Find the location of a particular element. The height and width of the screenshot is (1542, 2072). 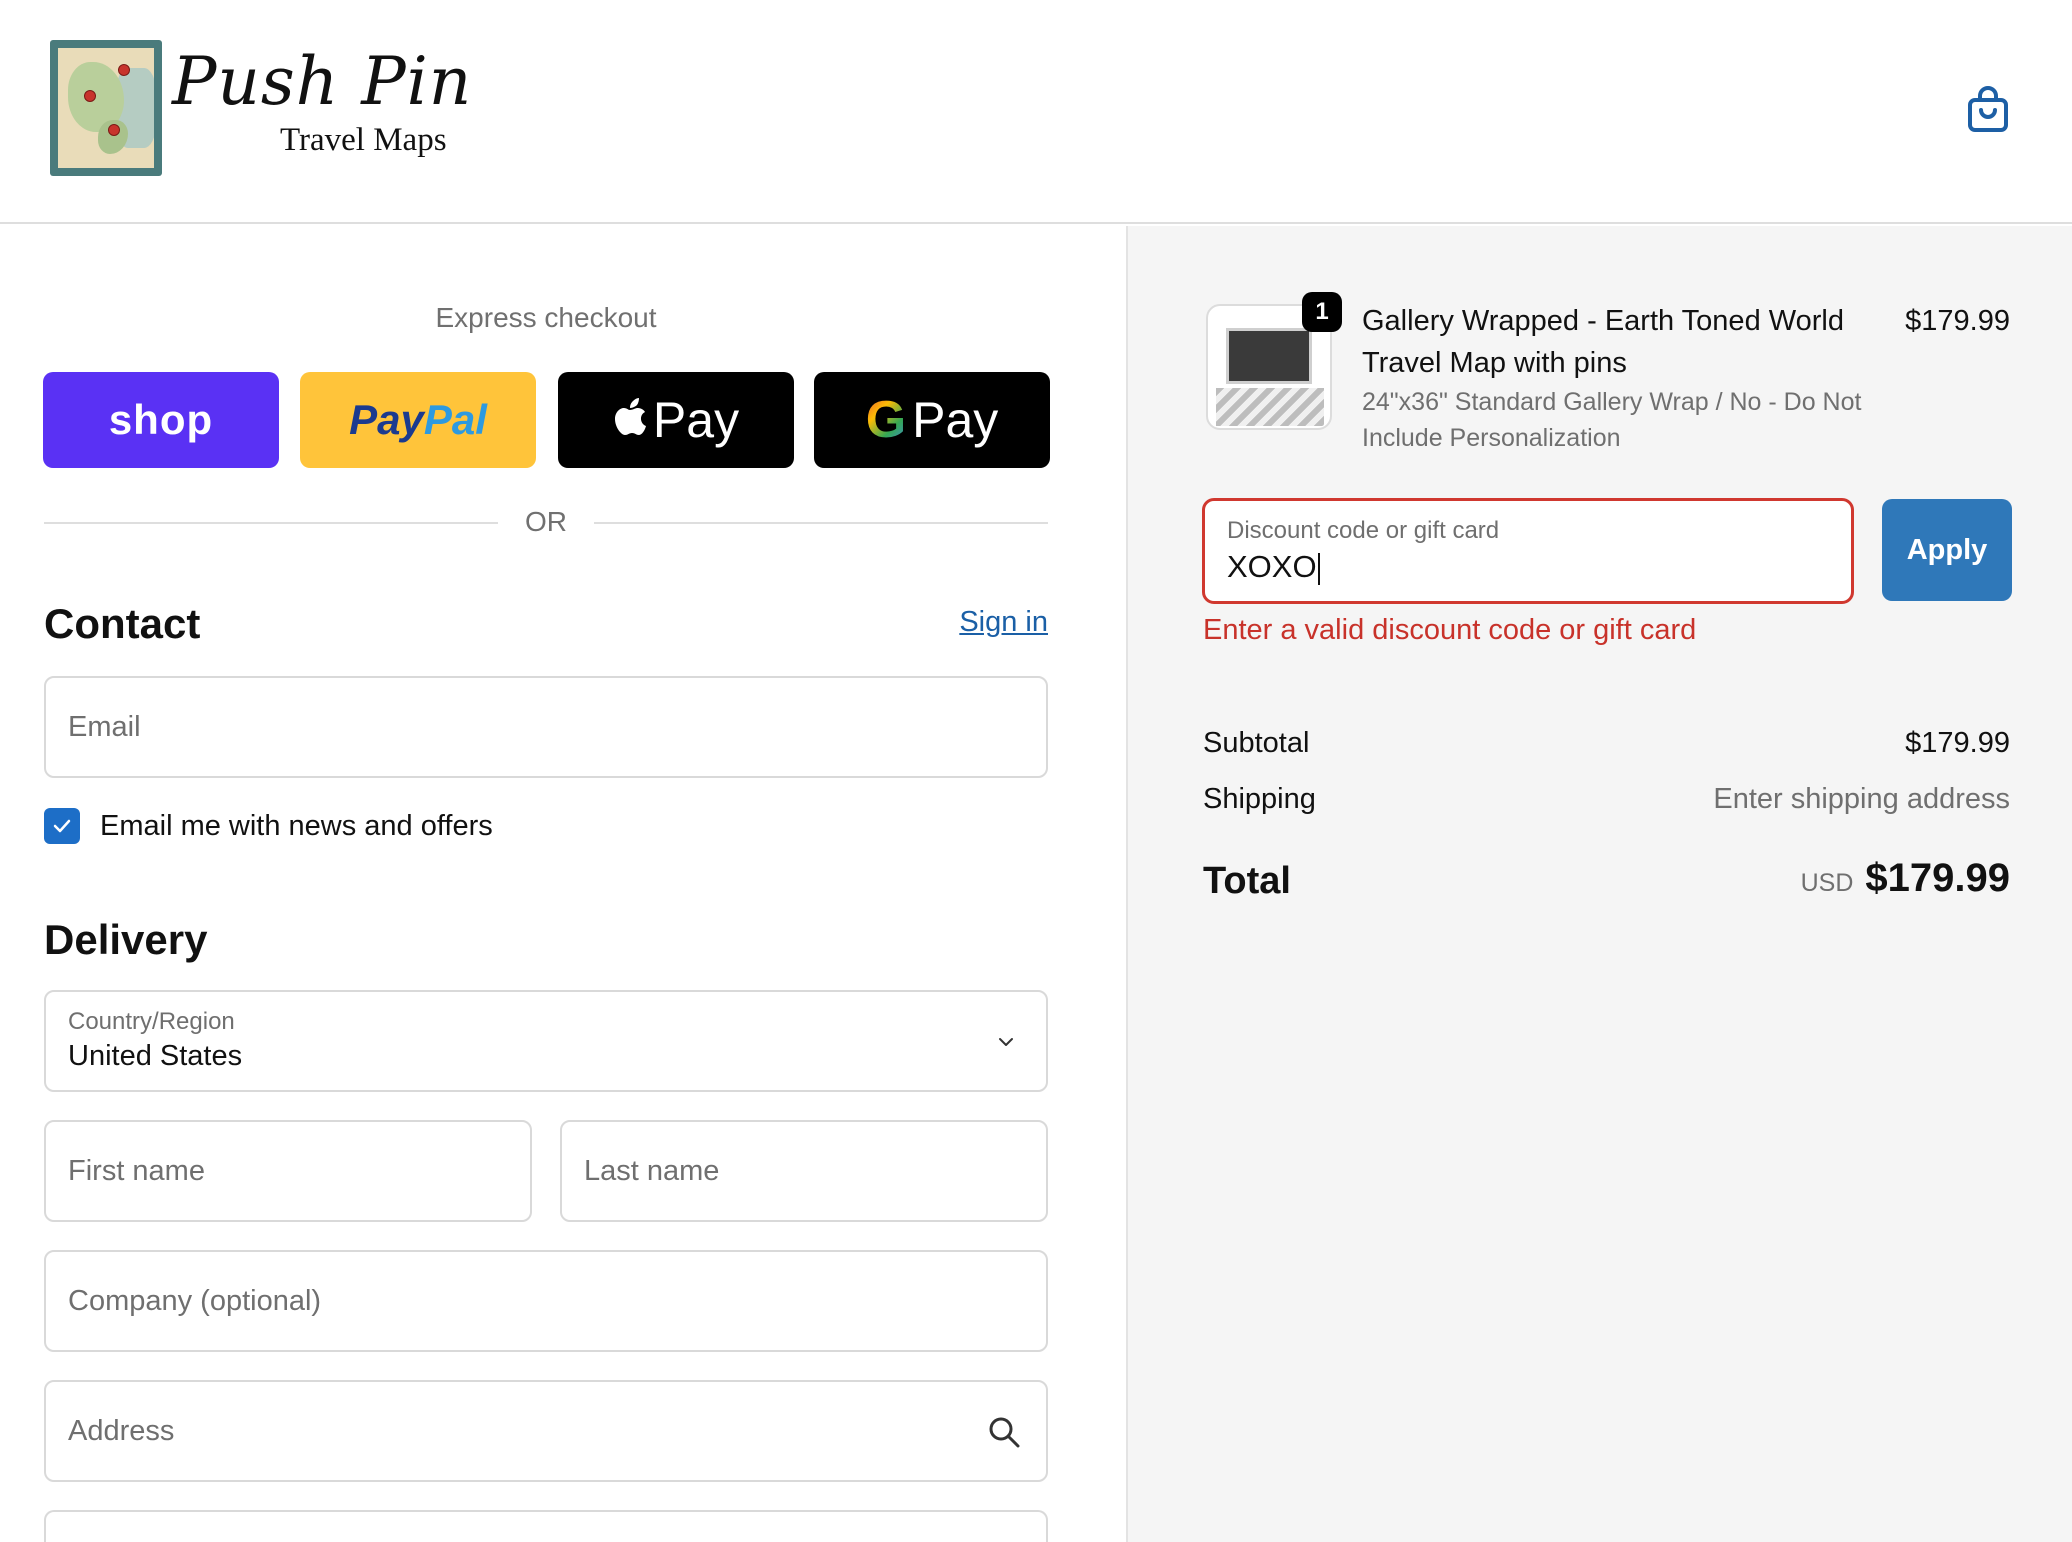

shopping-bag-icon is located at coordinates (1988, 110).